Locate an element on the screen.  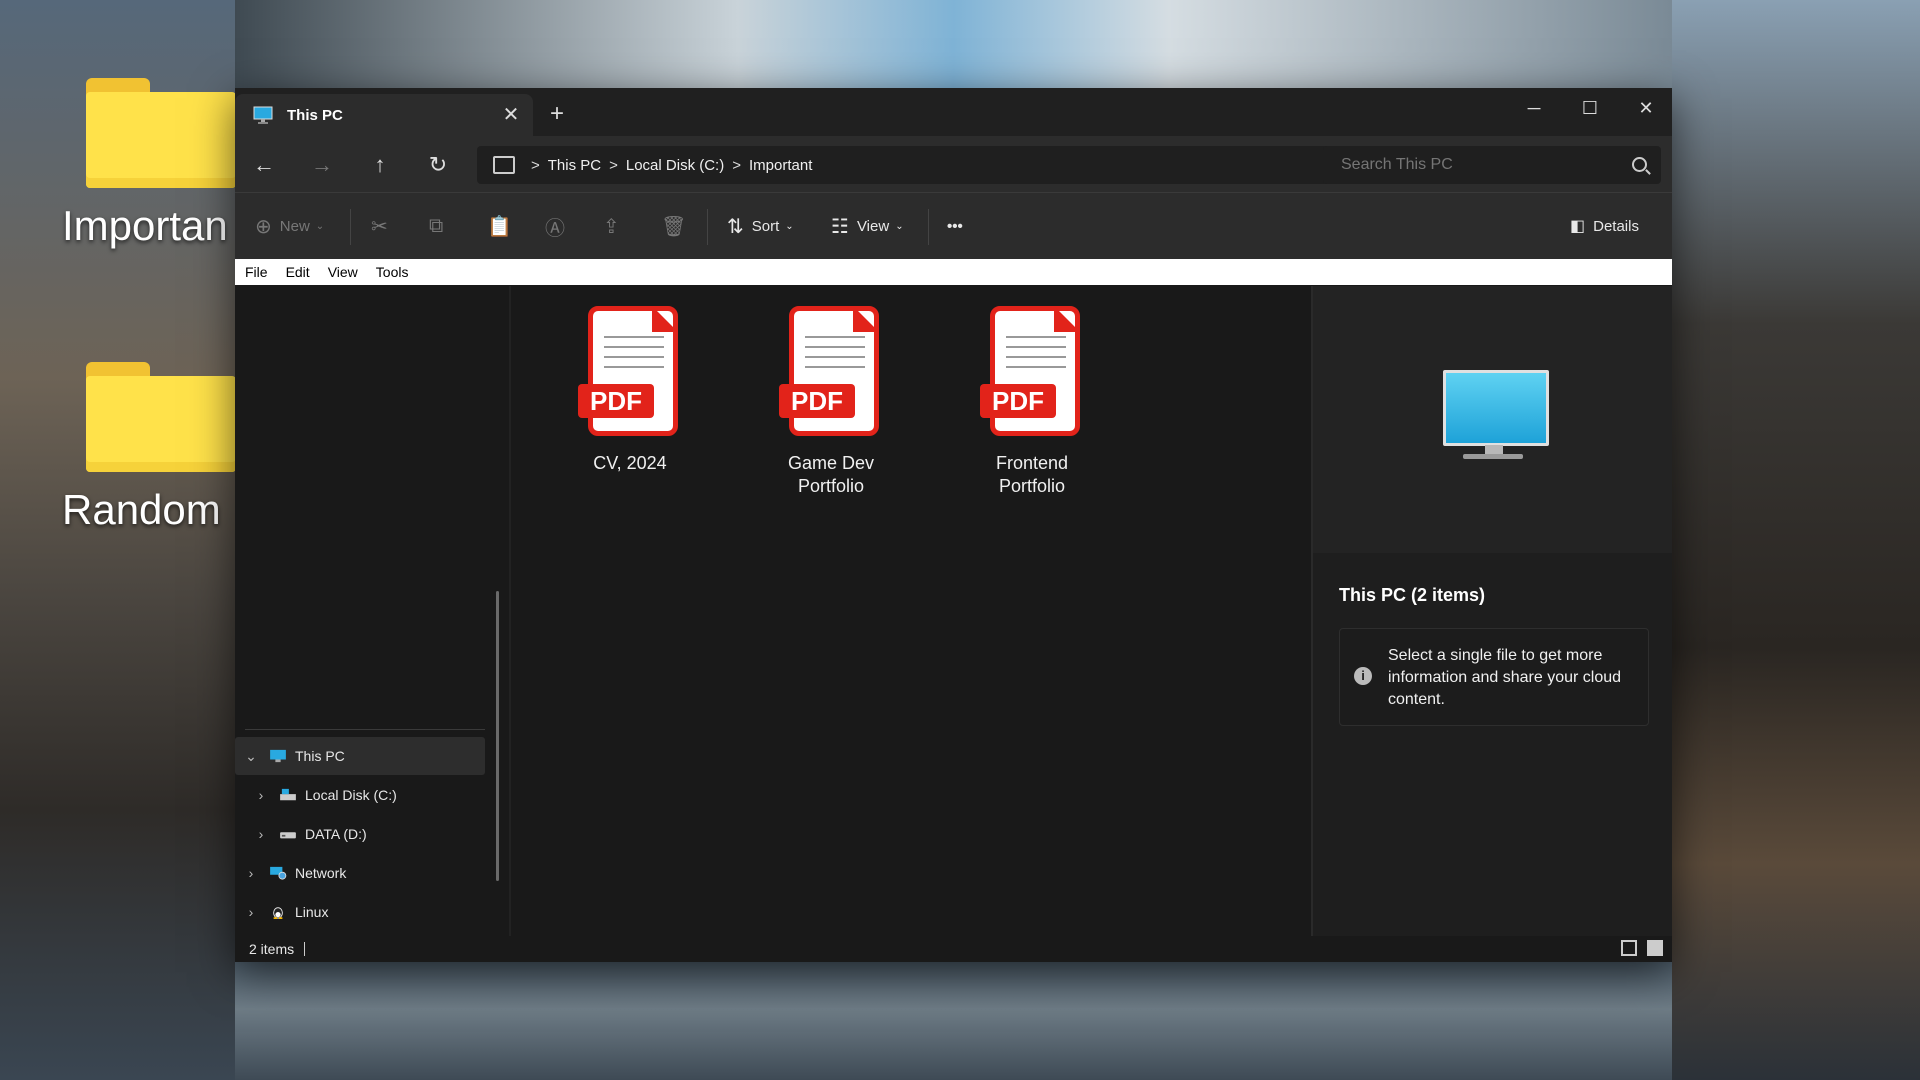
status-divider is located at coordinates (305, 949).